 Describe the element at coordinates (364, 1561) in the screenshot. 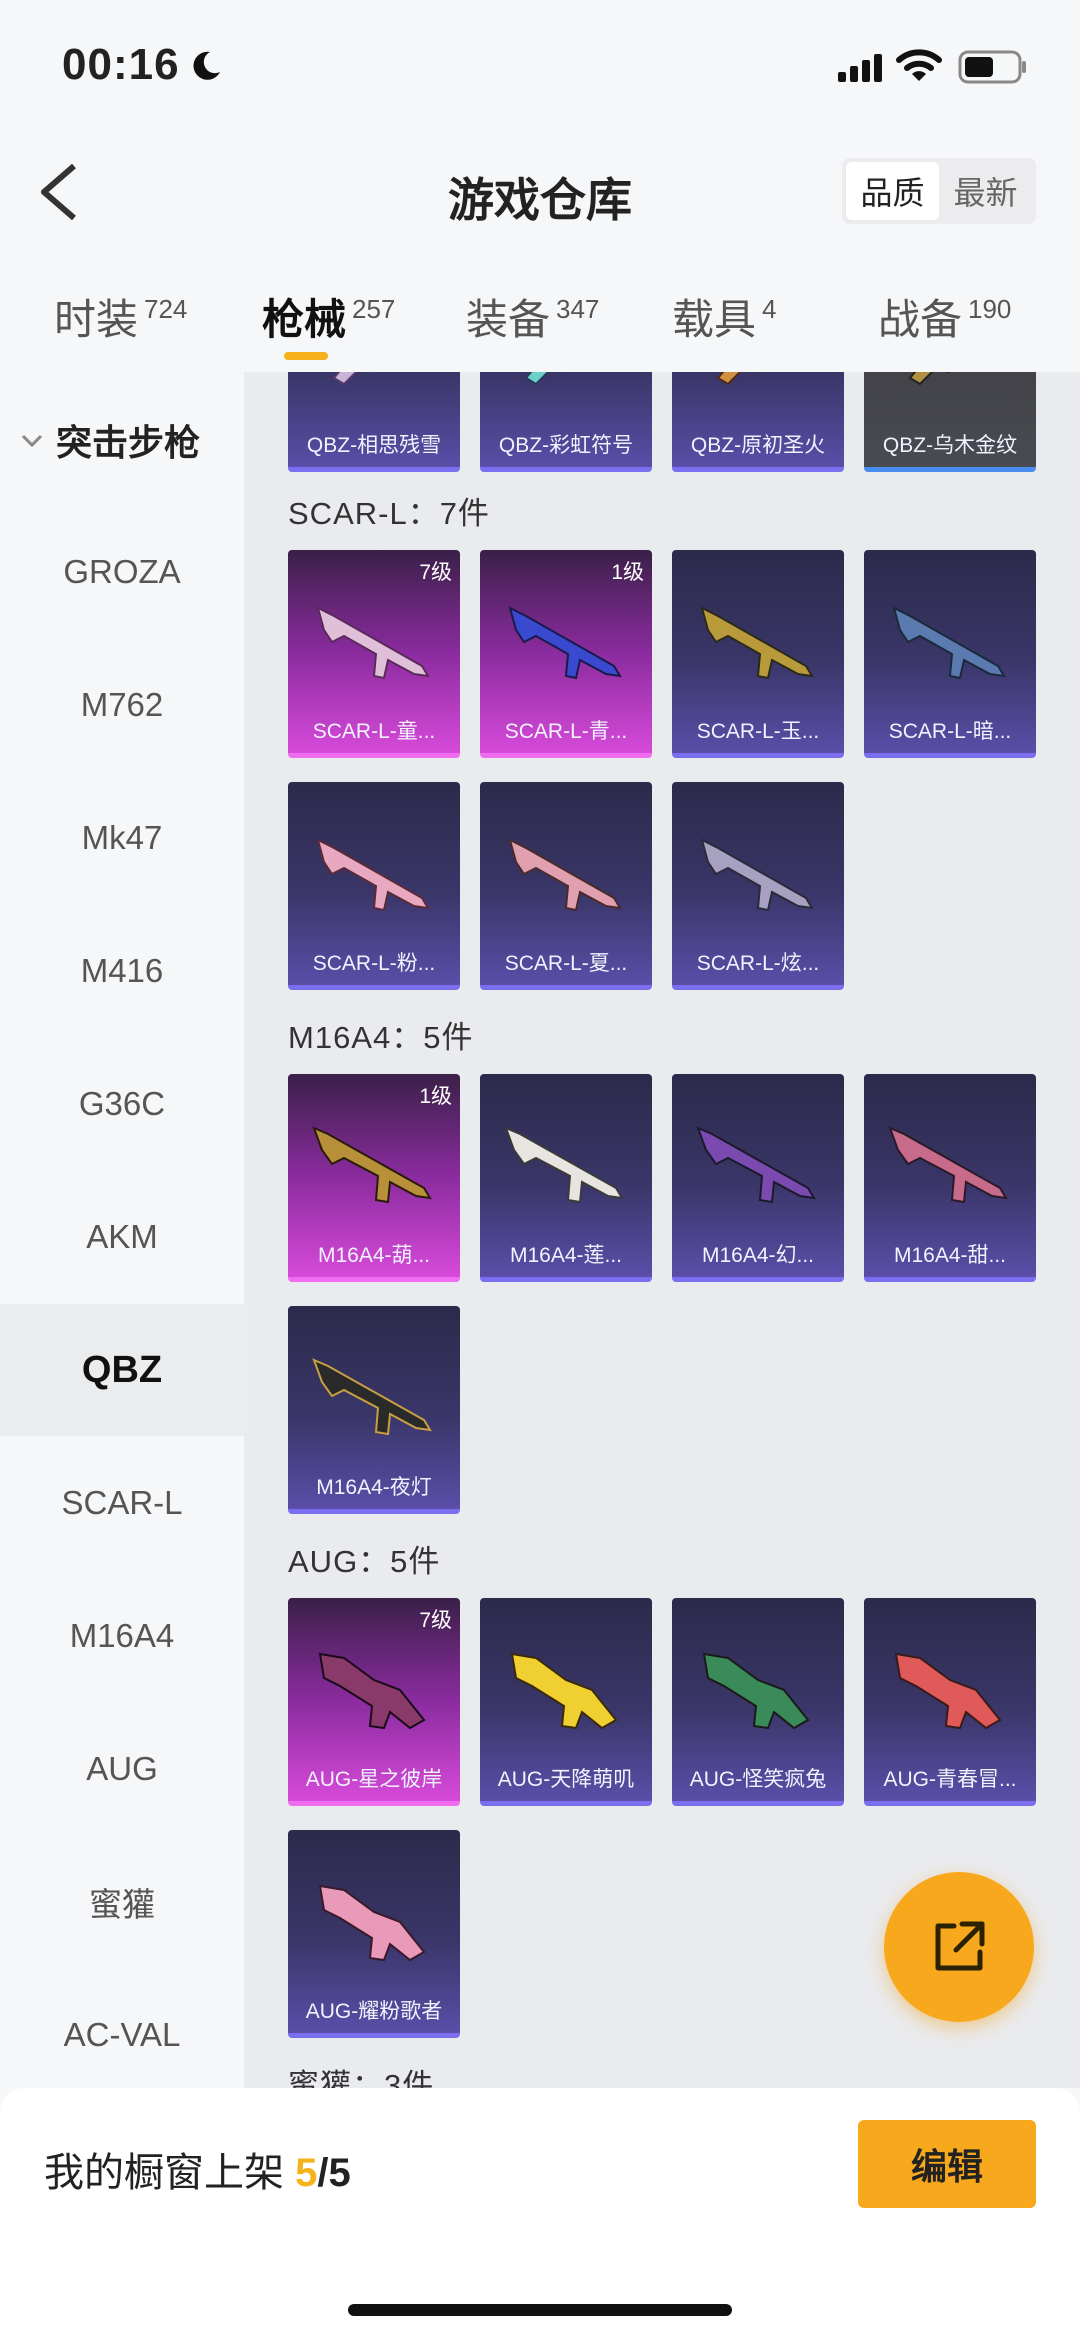

I see `section-title-aug: AUG：5件` at that location.